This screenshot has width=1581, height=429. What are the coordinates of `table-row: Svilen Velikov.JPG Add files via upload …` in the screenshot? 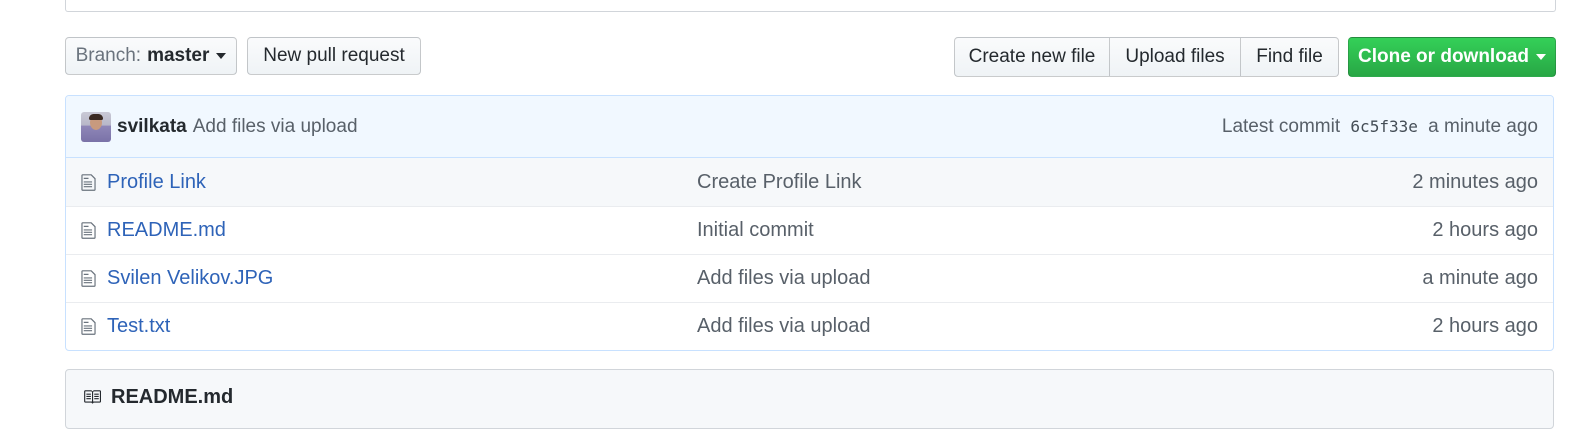 It's located at (809, 278).